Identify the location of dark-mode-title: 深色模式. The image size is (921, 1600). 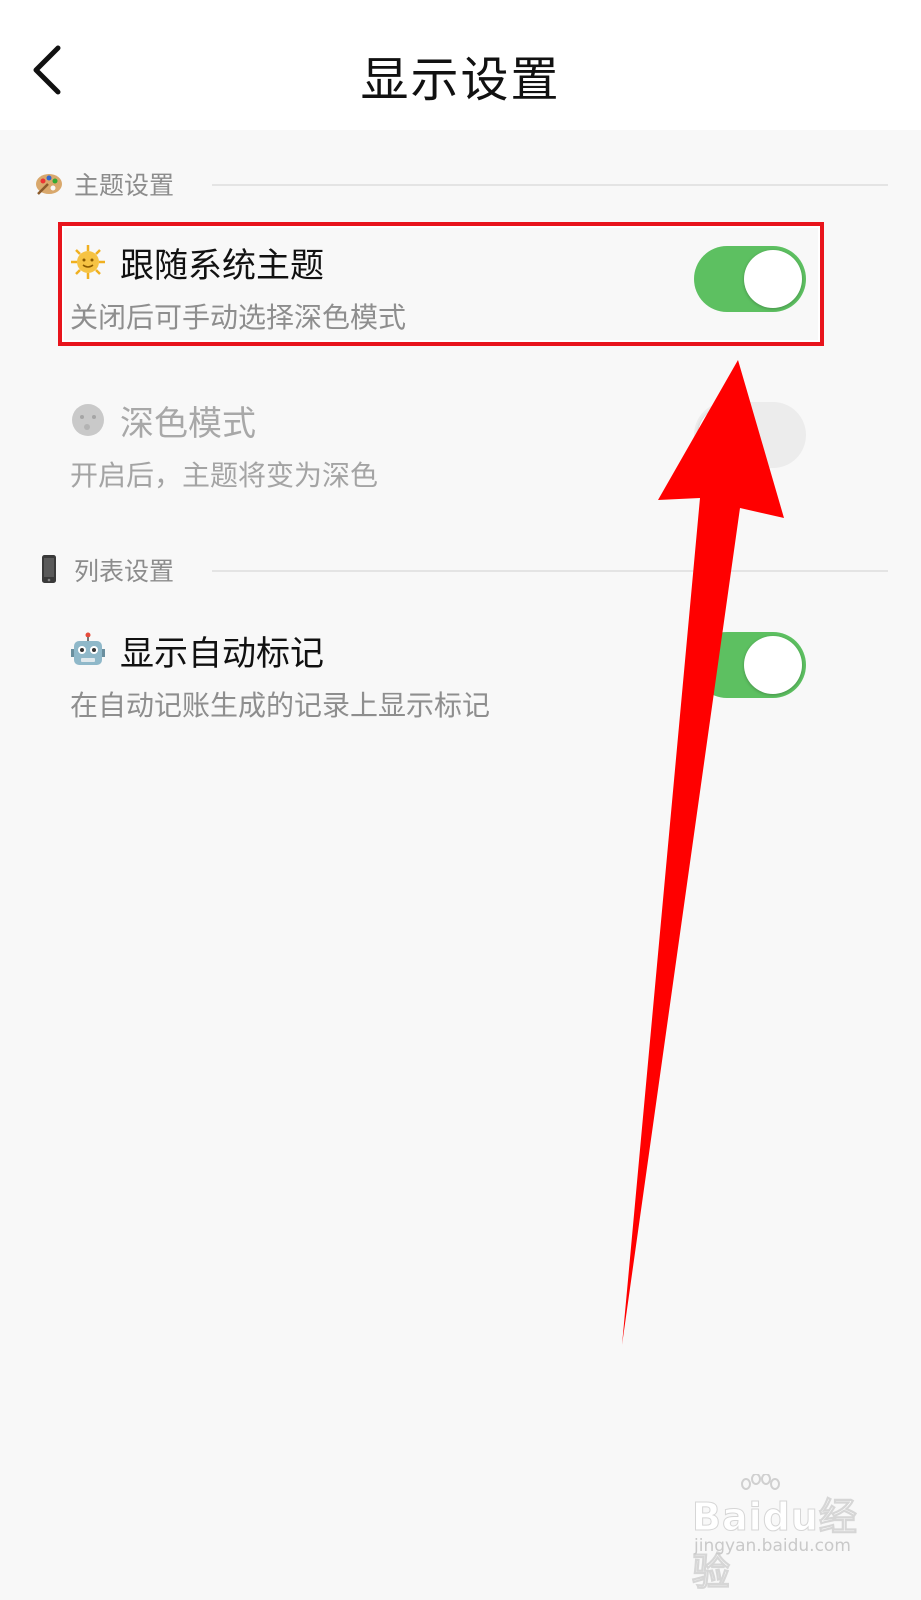
(188, 424).